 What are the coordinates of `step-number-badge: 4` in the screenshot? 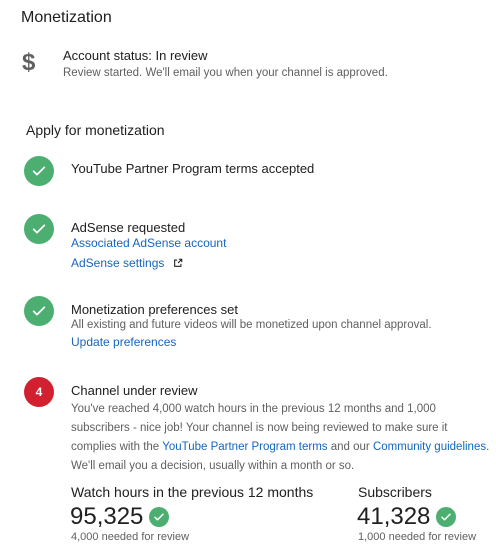 It's located at (39, 392).